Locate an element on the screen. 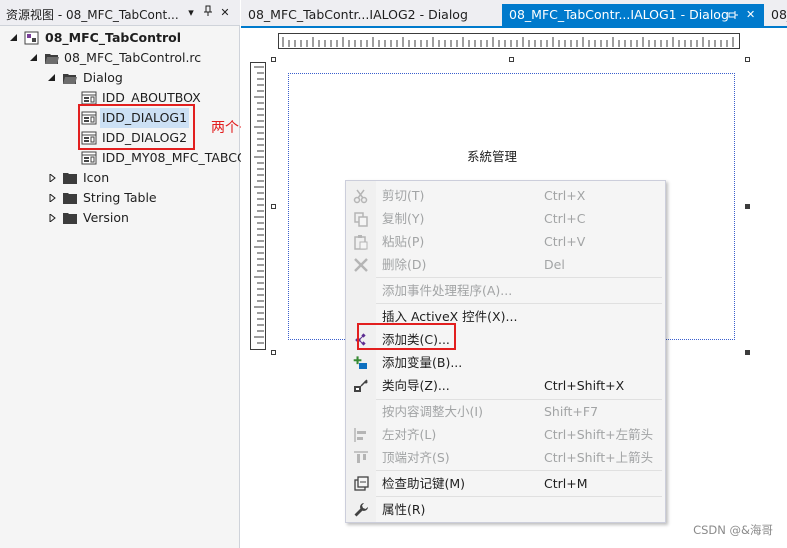 The width and height of the screenshot is (787, 548). tree-item-label: 08_MFC_TabControl is located at coordinates (113, 37).